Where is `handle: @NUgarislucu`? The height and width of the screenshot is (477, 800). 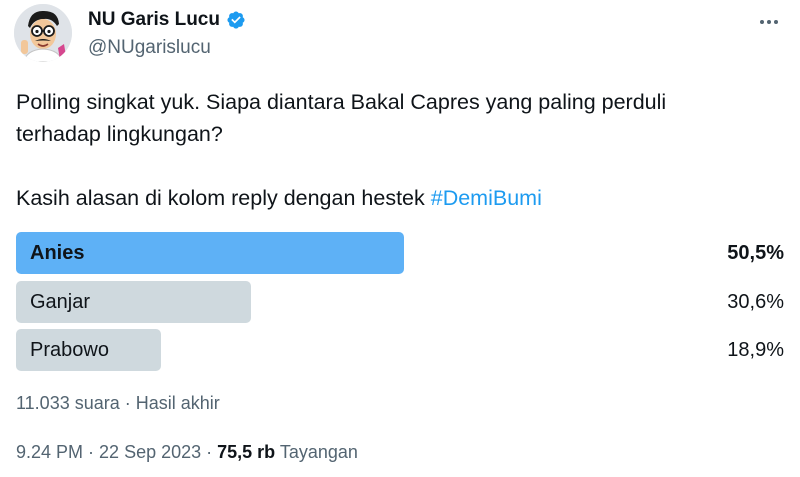
handle: @NUgarislucu is located at coordinates (149, 48).